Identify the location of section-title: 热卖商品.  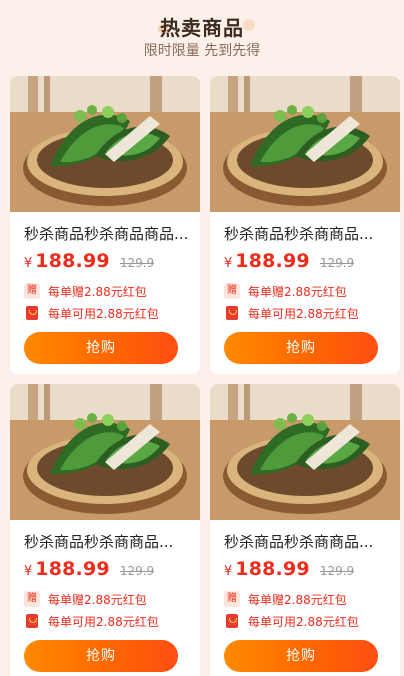
(202, 28).